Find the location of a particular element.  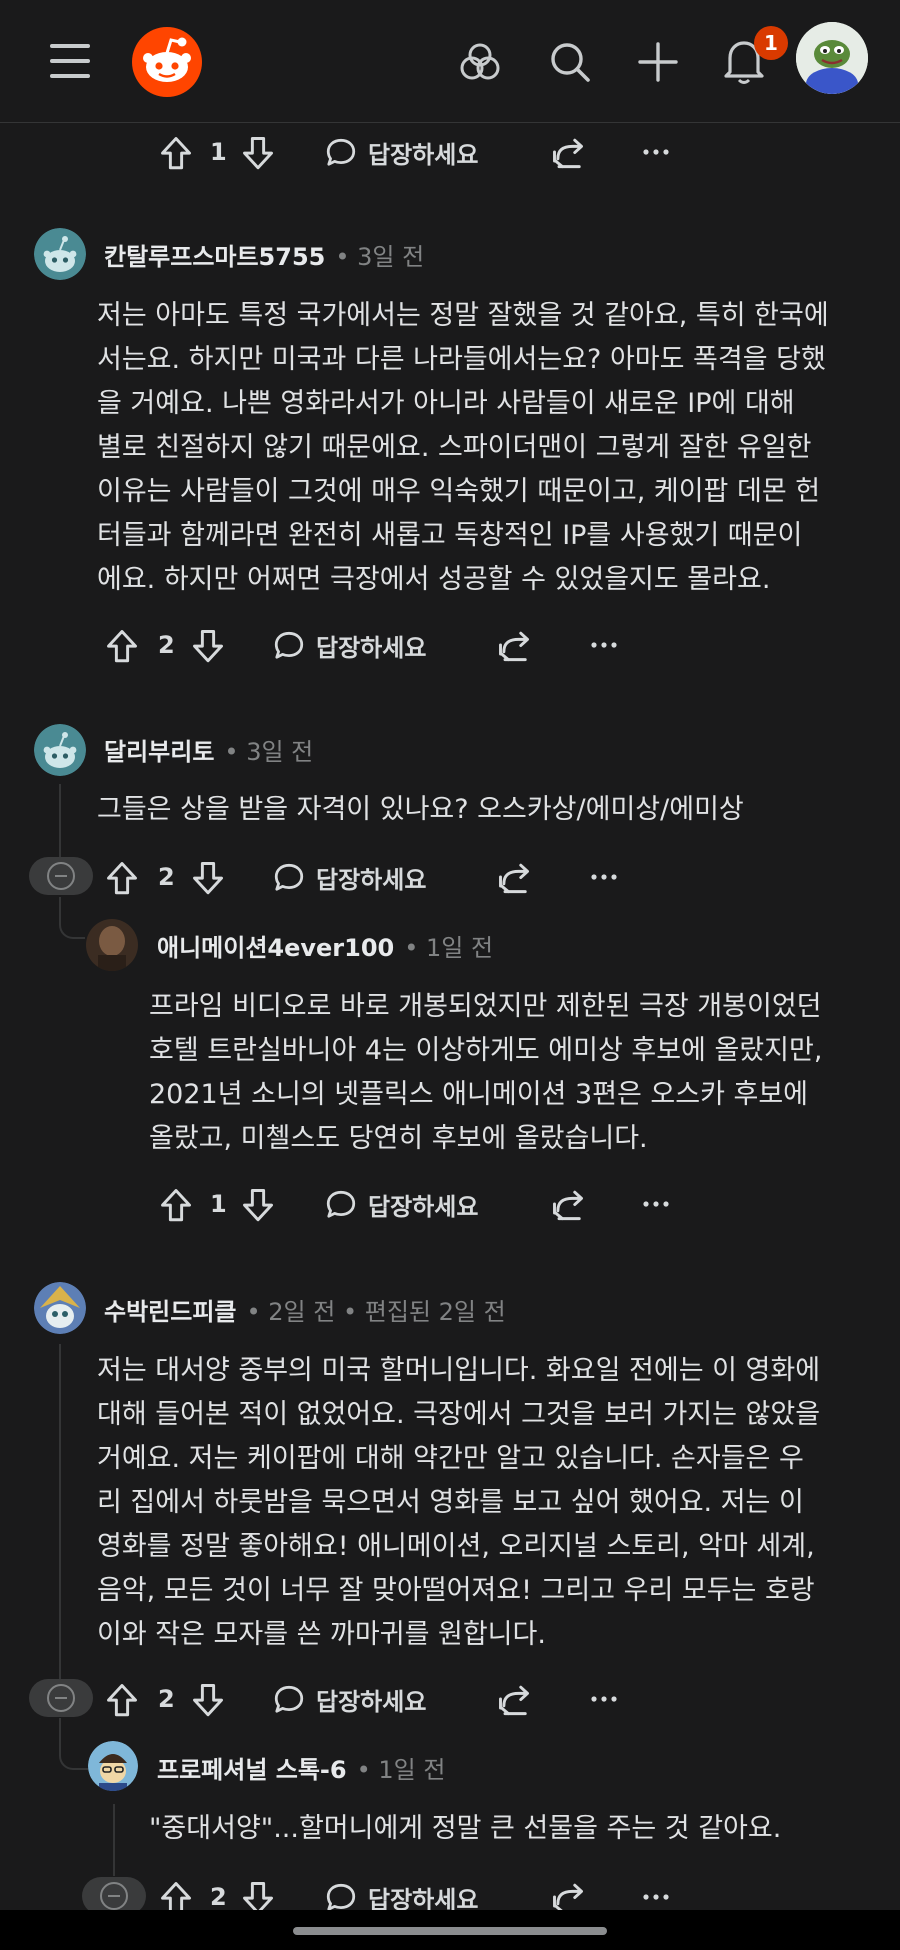

comment-header: 칸탈루프스마트5755 • 3일 전 is located at coordinates (264, 254).